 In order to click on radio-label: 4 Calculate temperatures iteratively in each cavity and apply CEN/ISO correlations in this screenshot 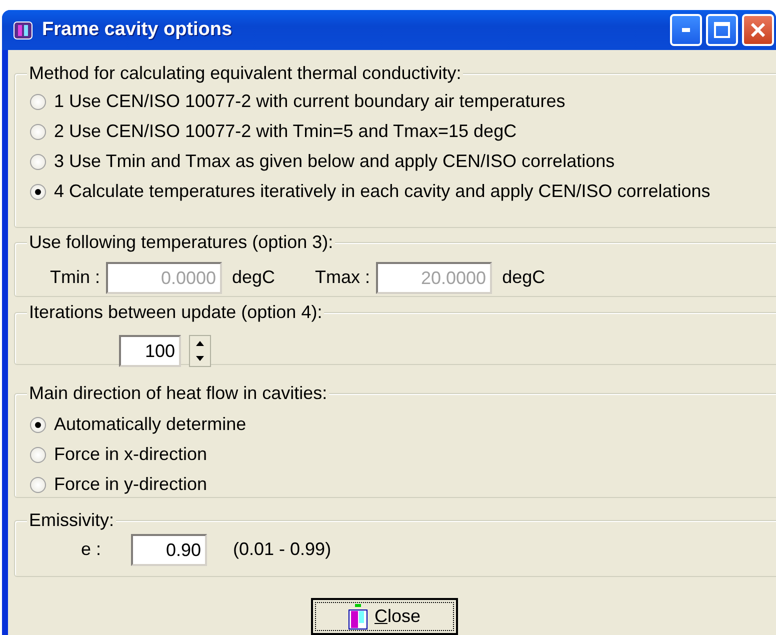, I will do `click(382, 192)`.